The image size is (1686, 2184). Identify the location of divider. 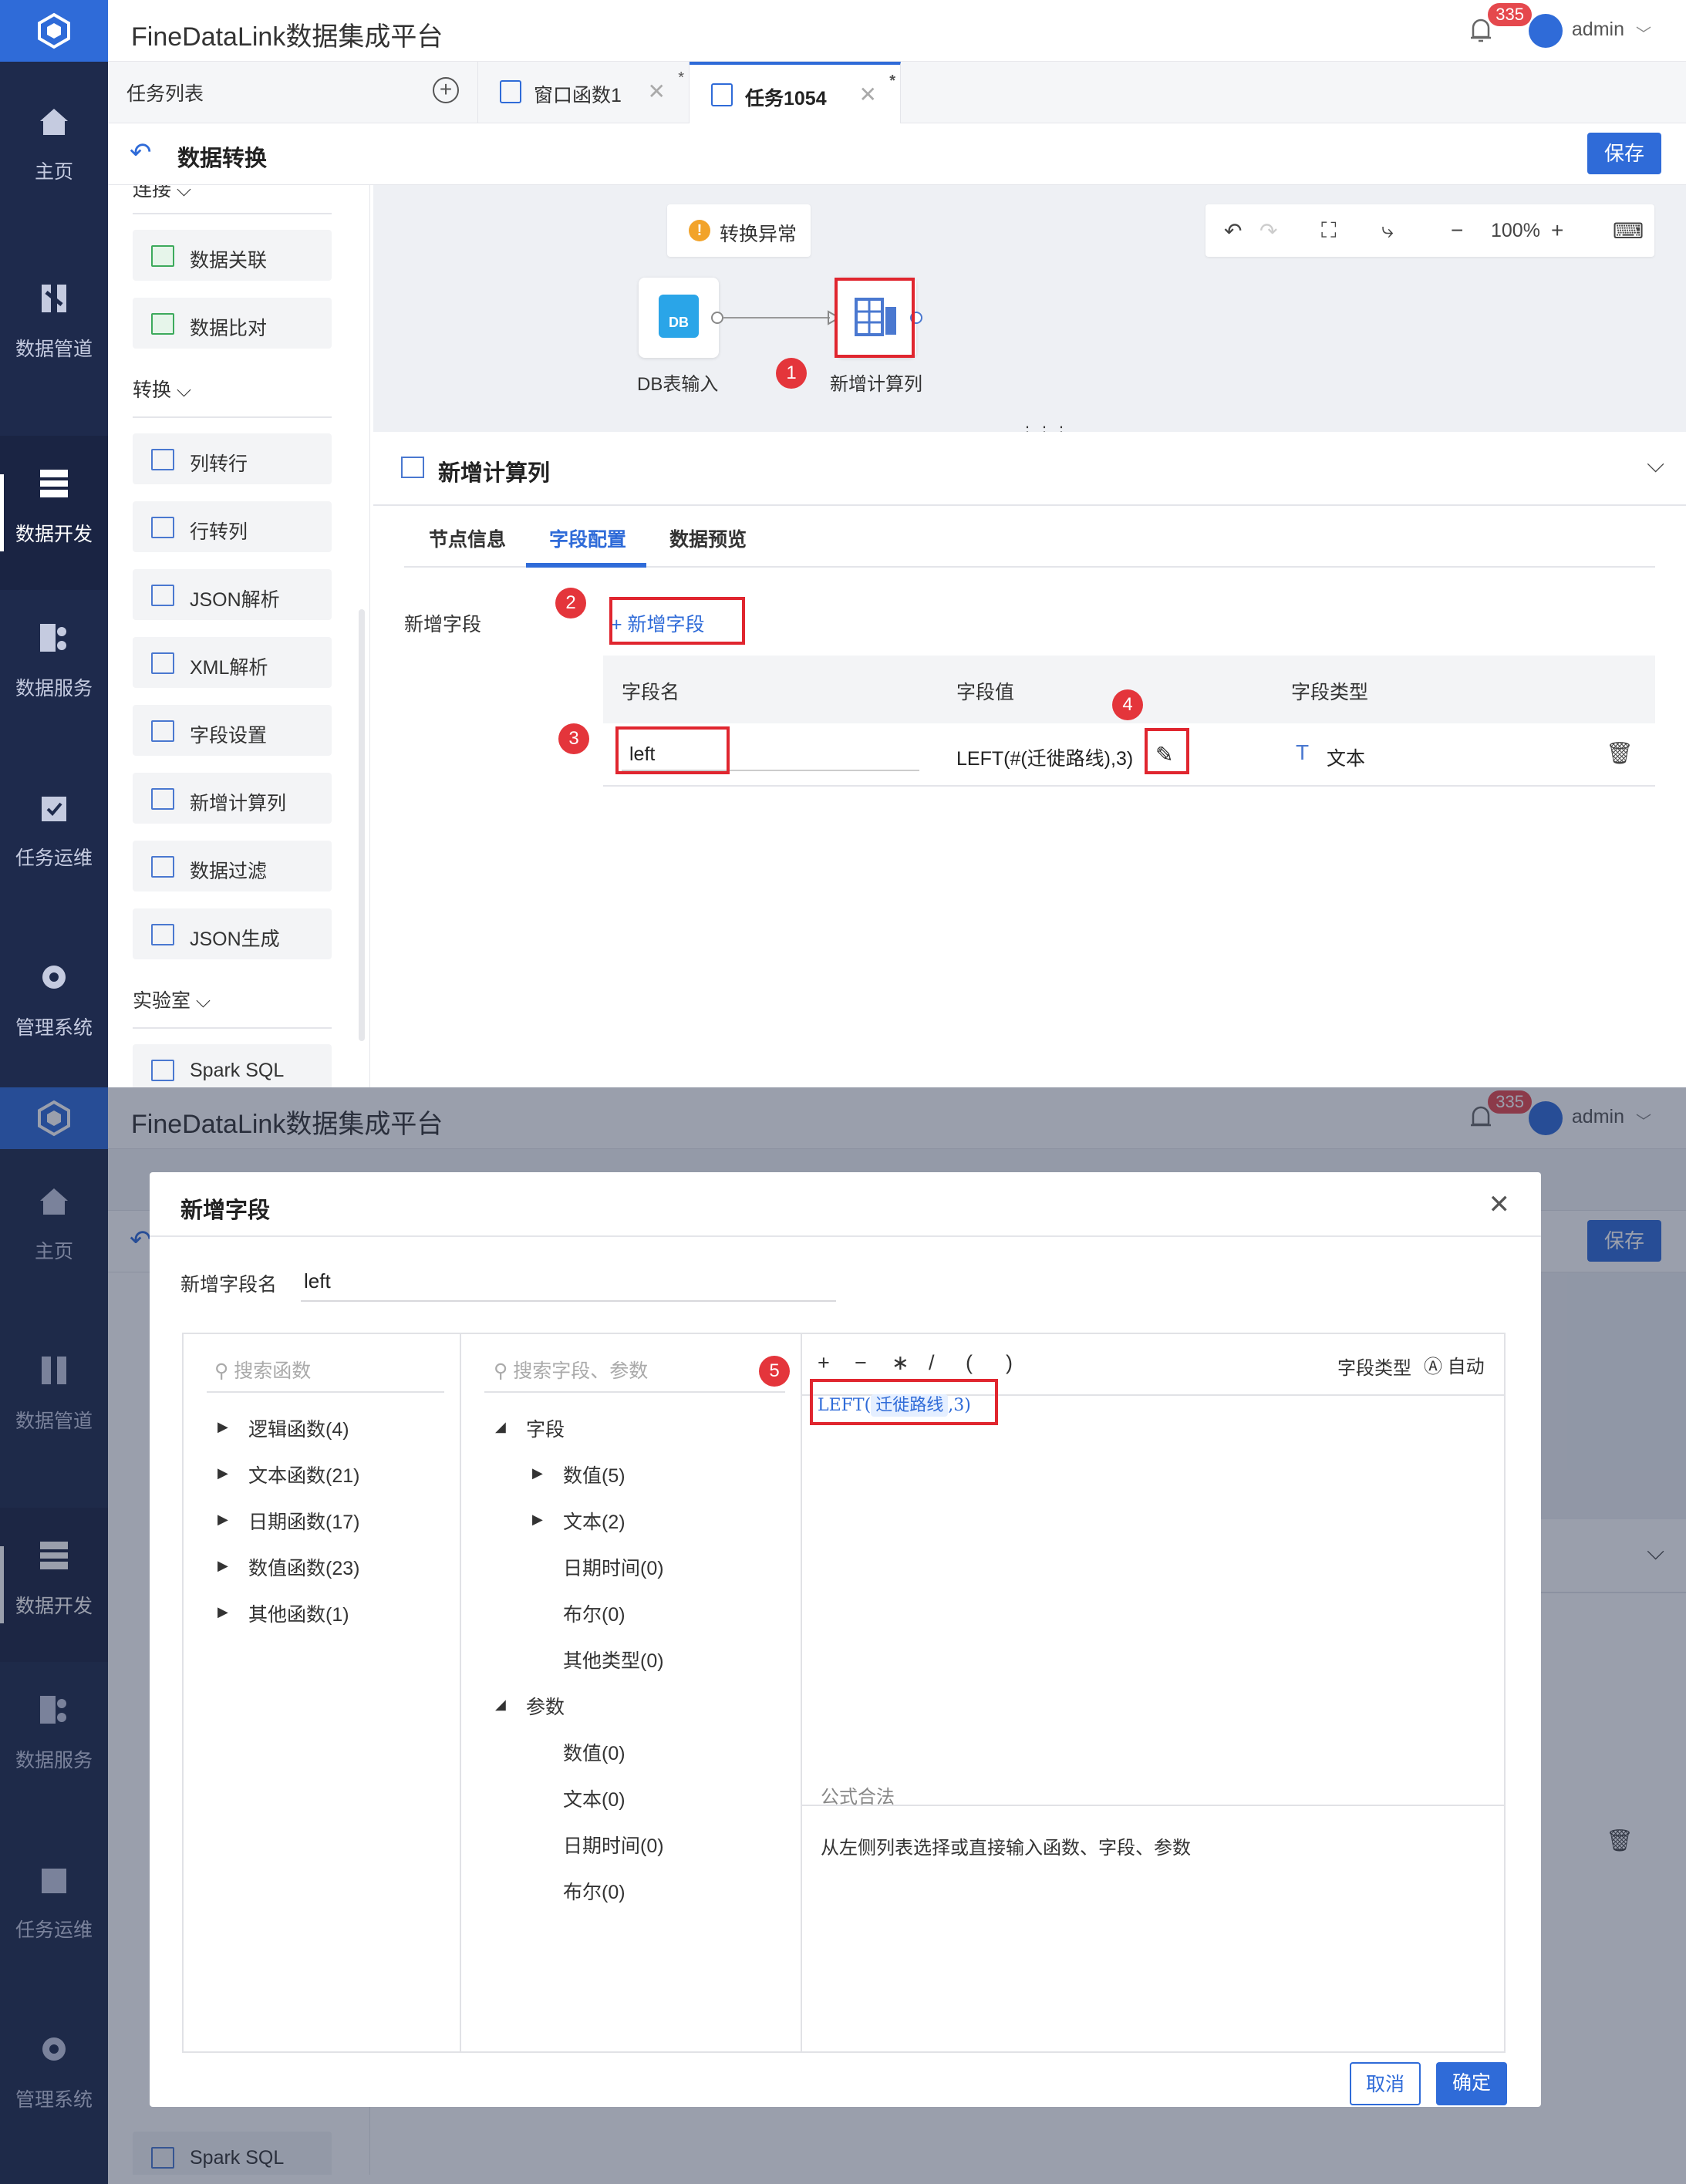
(232, 214).